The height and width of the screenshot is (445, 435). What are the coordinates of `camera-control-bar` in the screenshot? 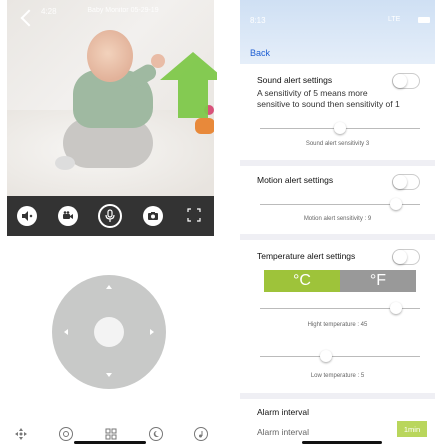 It's located at (110, 216).